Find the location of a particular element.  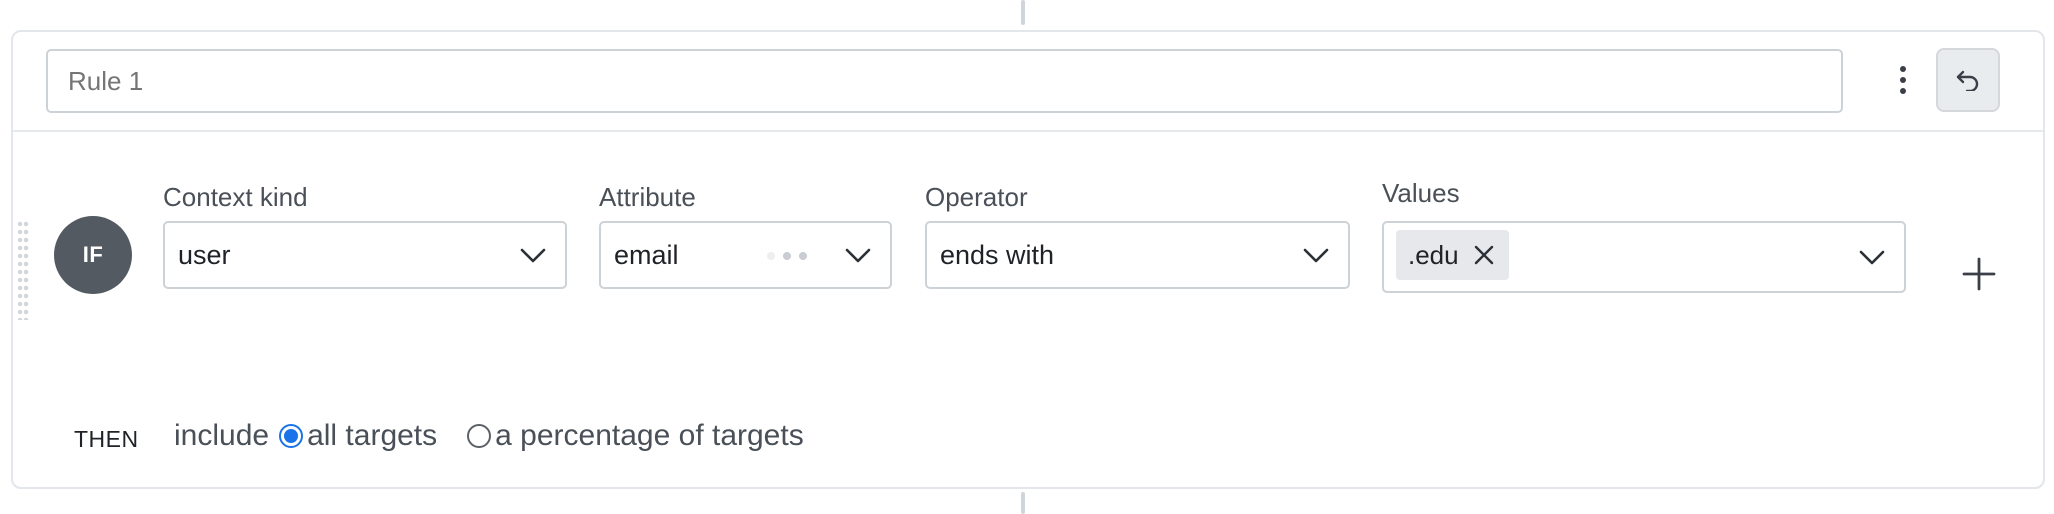

attribute-label: Attribute is located at coordinates (647, 197).